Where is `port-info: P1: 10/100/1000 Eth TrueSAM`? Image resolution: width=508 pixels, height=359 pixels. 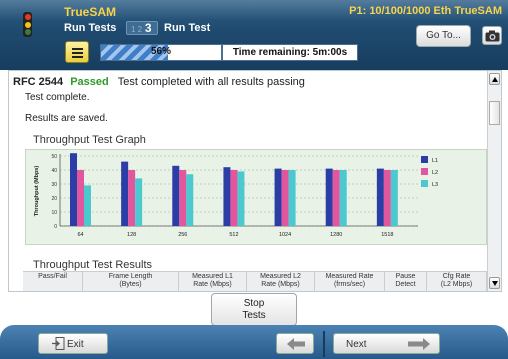
port-info: P1: 10/100/1000 Eth TrueSAM is located at coordinates (425, 11).